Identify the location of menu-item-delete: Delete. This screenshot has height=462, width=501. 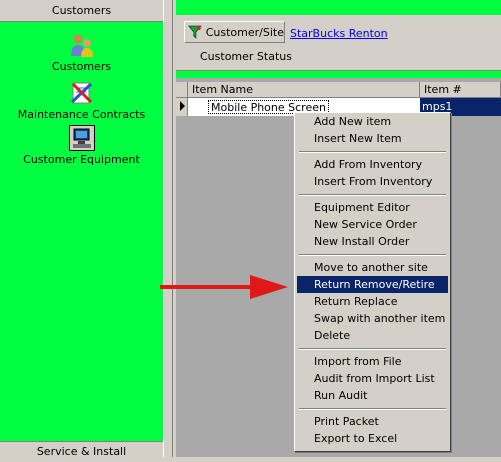
(372, 335).